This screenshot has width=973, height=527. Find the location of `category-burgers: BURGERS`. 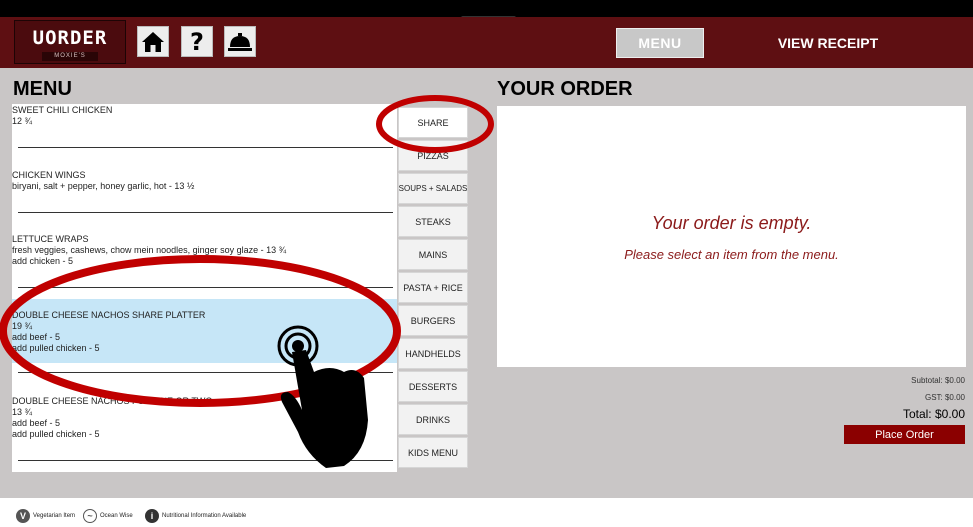

category-burgers: BURGERS is located at coordinates (433, 320).